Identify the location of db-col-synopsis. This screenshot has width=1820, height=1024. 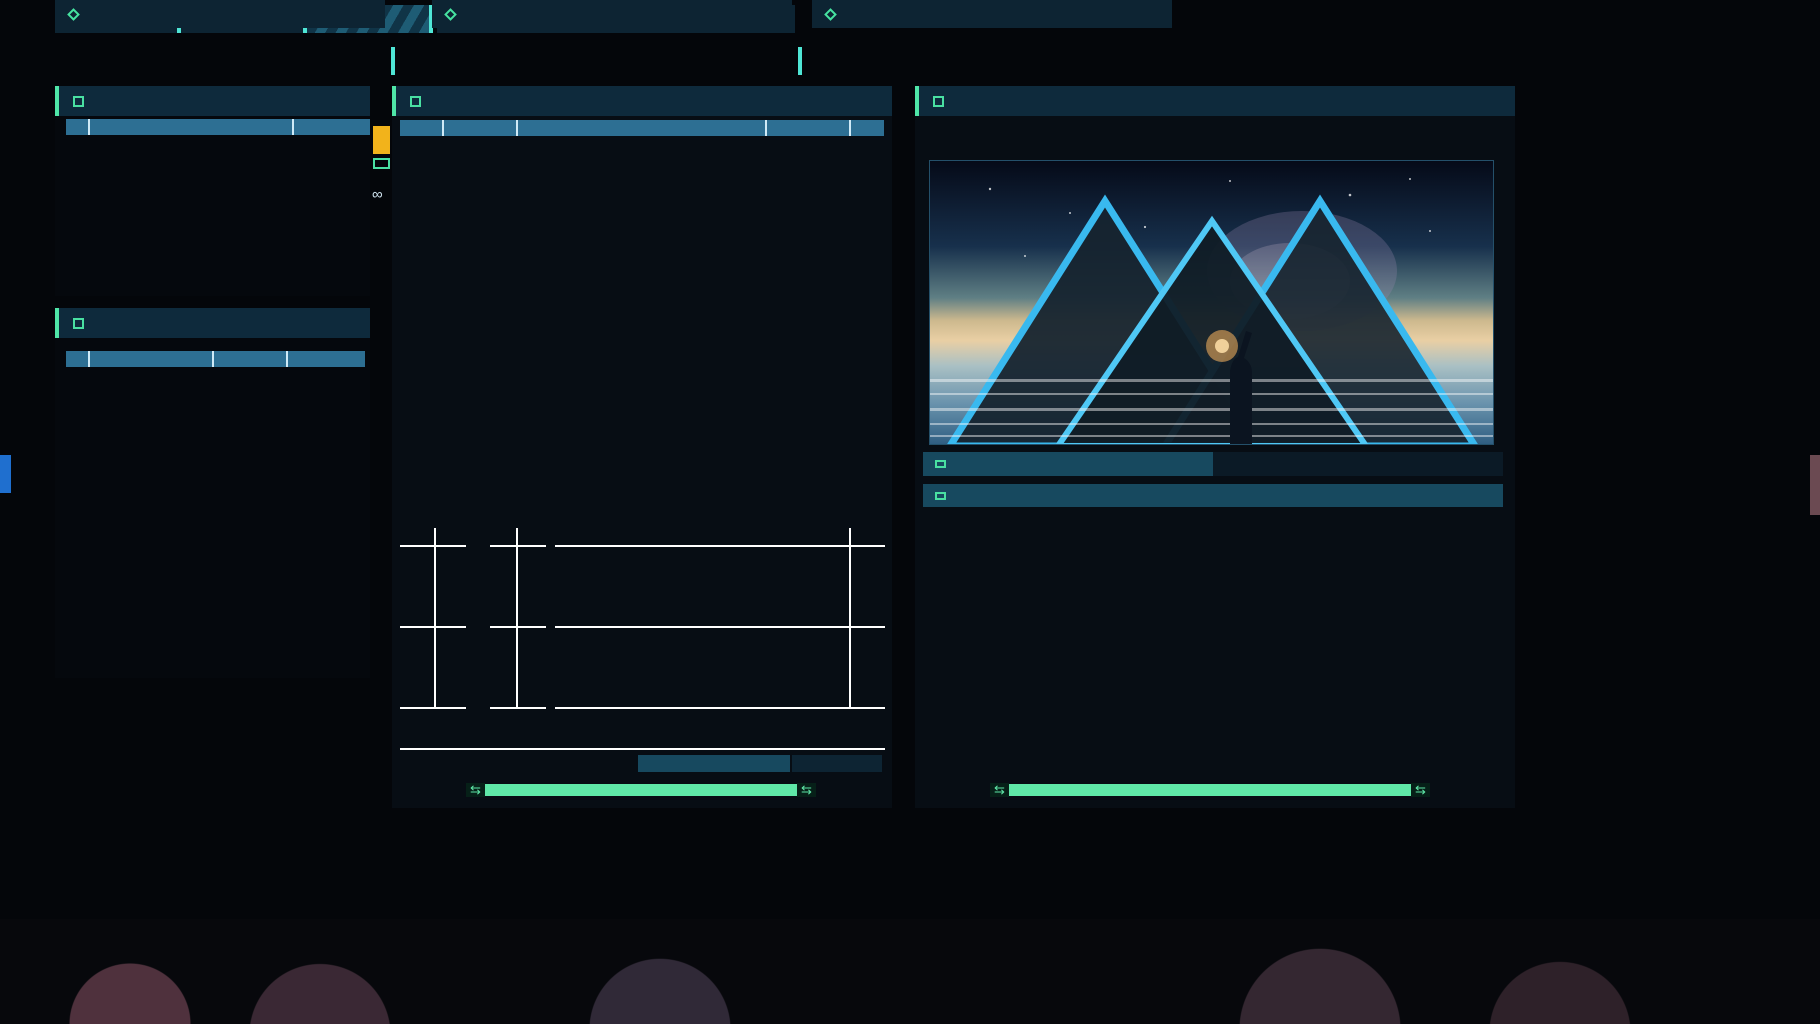
(640, 128).